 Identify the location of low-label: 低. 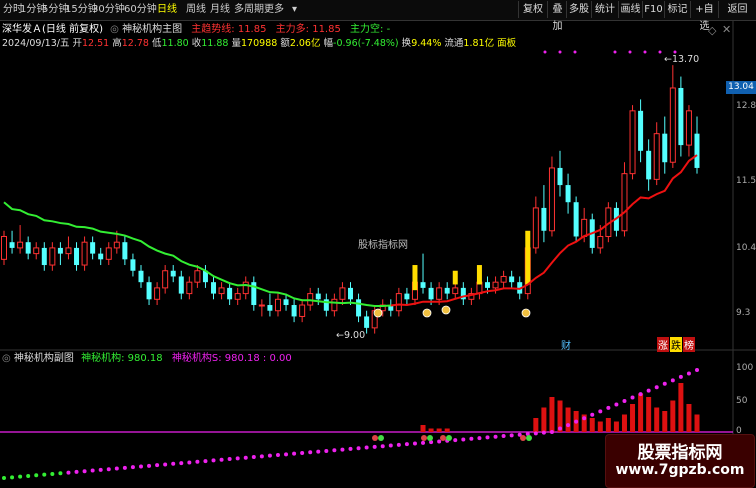
(157, 43).